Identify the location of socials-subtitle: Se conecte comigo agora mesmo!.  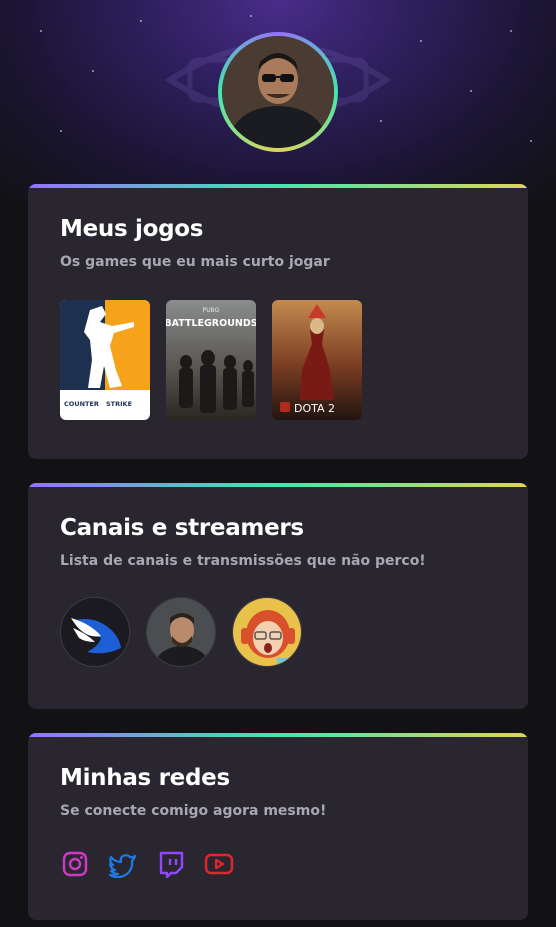
(193, 811).